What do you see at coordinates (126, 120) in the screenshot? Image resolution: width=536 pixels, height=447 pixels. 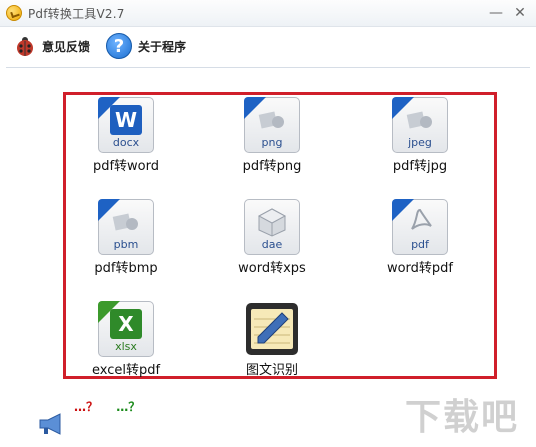 I see `svg-text: W` at bounding box center [126, 120].